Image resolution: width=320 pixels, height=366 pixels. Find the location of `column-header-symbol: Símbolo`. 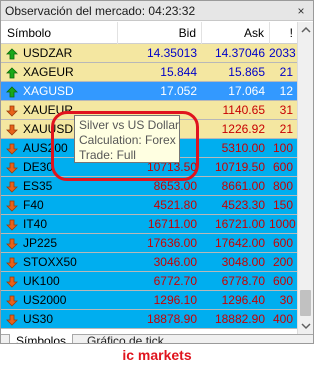

column-header-symbol: Símbolo is located at coordinates (59, 33).